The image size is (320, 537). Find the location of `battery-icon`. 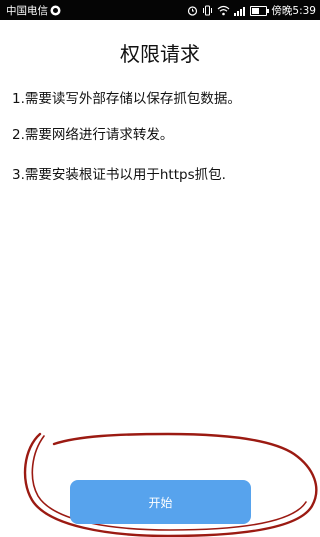

battery-icon is located at coordinates (260, 10).